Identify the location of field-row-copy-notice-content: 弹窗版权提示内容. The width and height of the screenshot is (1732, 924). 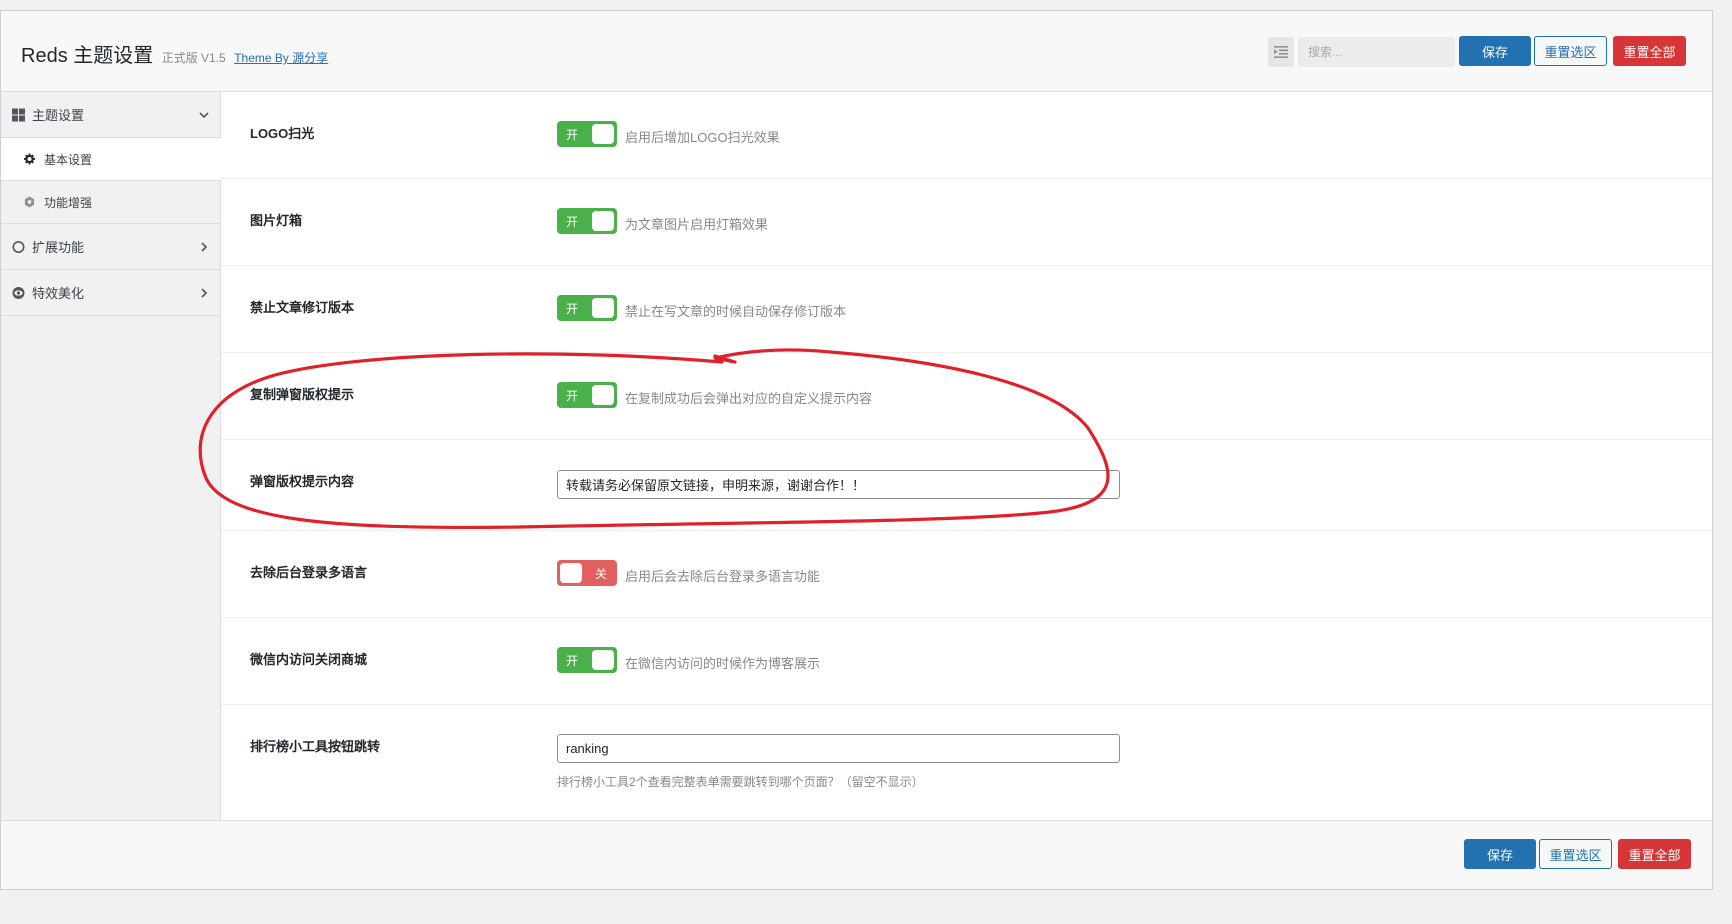
(966, 485).